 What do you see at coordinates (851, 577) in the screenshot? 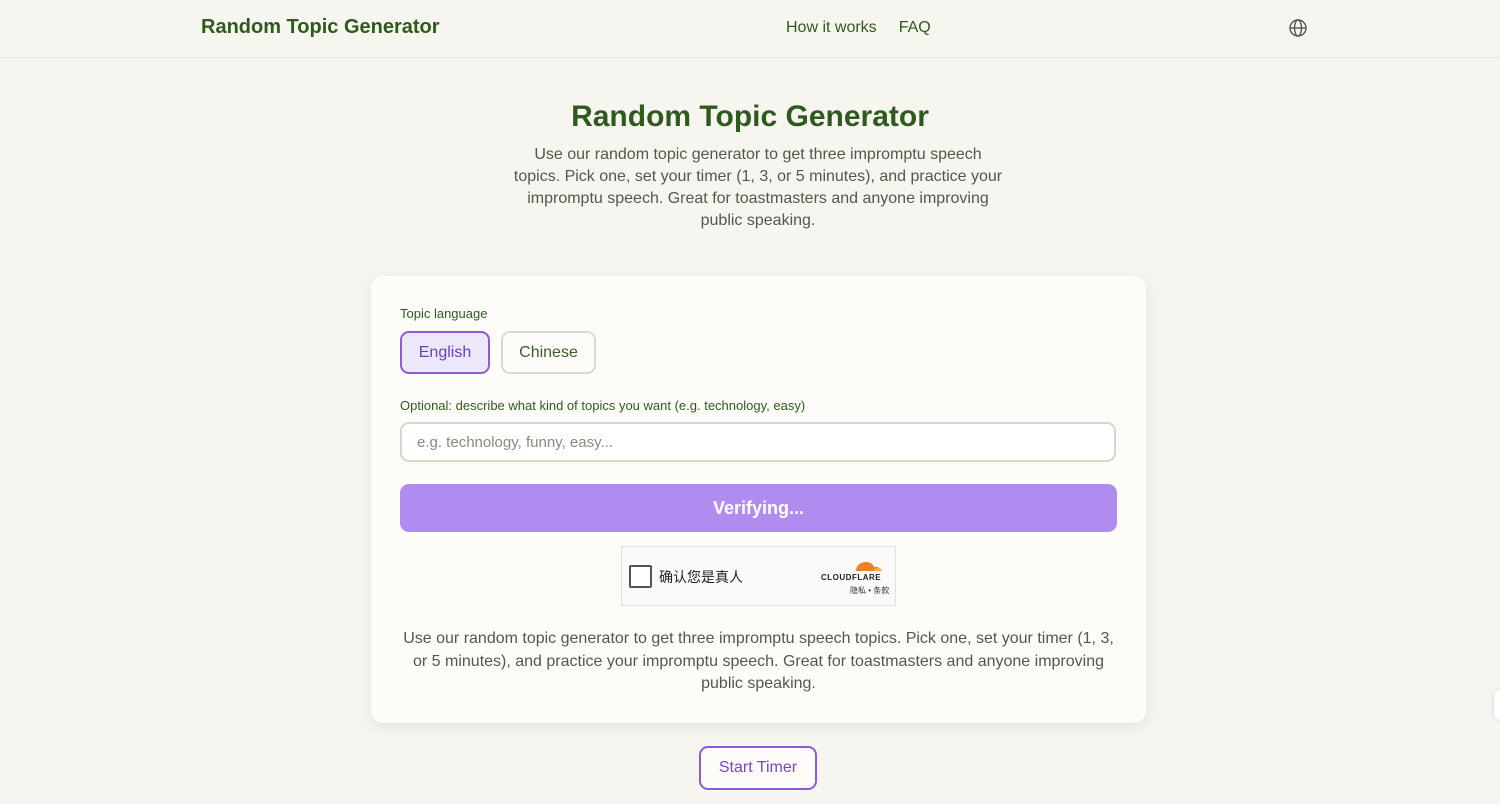
I see `cloudflare-wordmark: CLOUDFLARE` at bounding box center [851, 577].